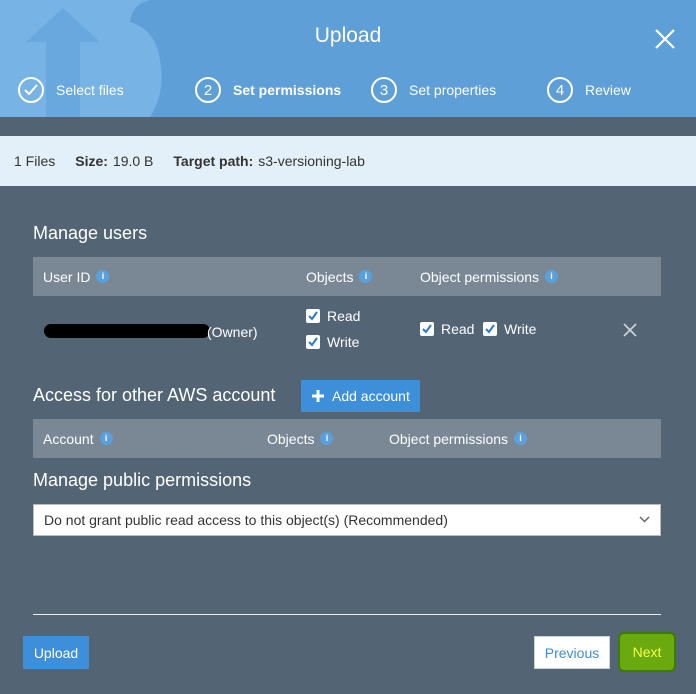 The image size is (696, 694). Describe the element at coordinates (371, 396) in the screenshot. I see `add-account-label: Add account` at that location.